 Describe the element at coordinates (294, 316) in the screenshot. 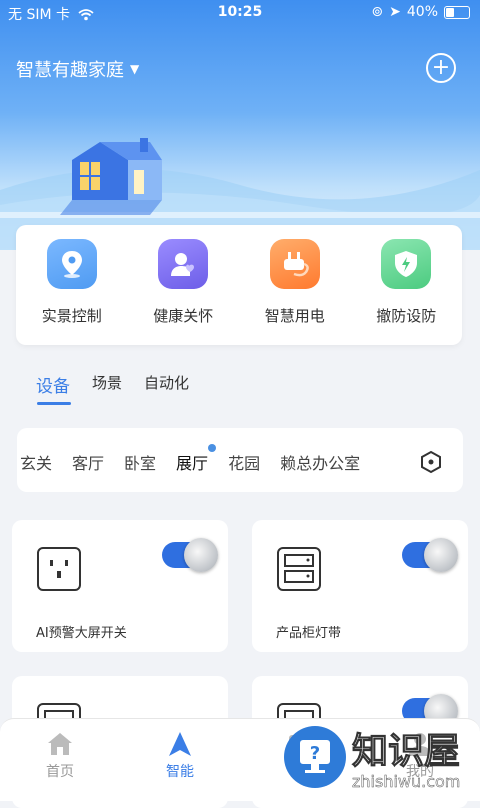

I see `action-label: 智慧用电` at that location.